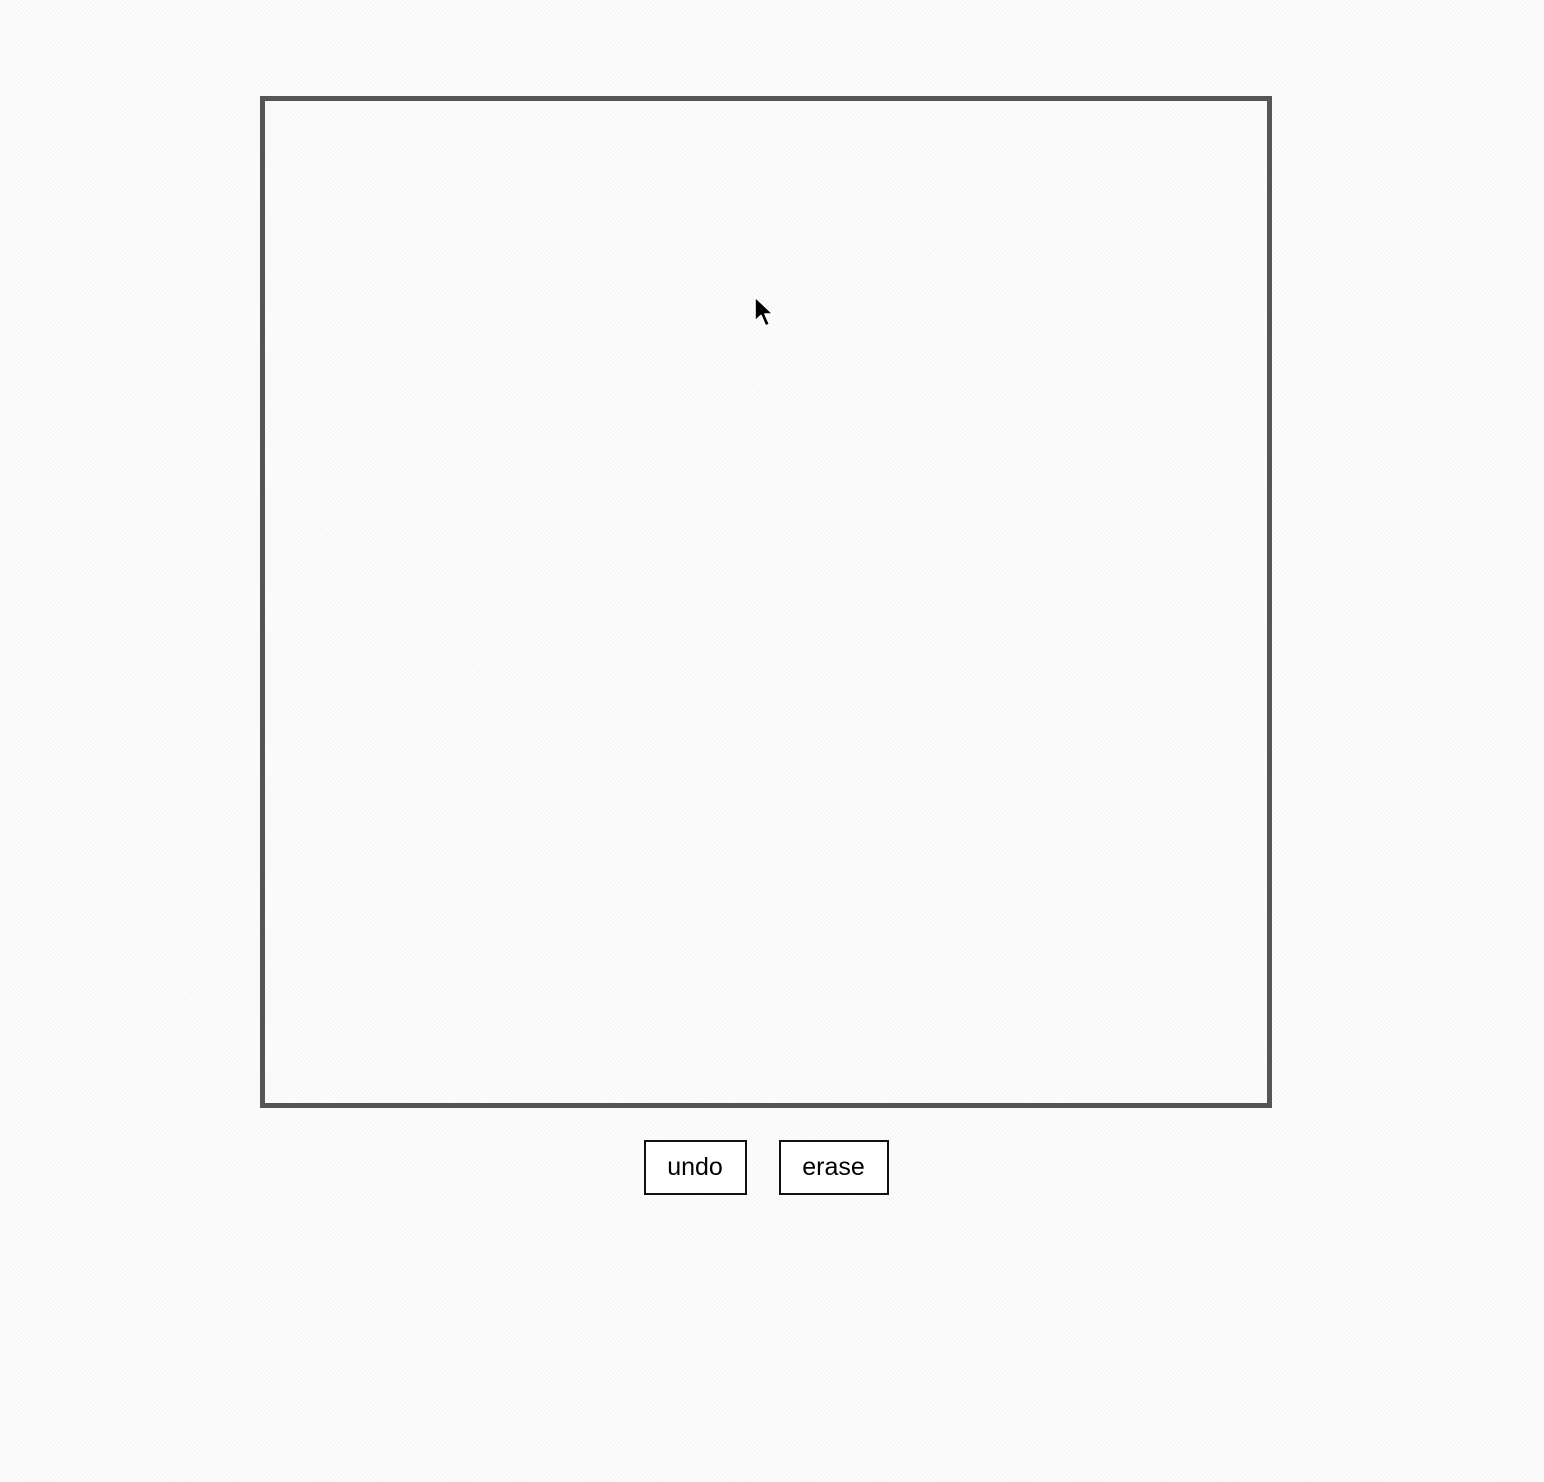  I want to click on canvas-controls: undo erase, so click(766, 1167).